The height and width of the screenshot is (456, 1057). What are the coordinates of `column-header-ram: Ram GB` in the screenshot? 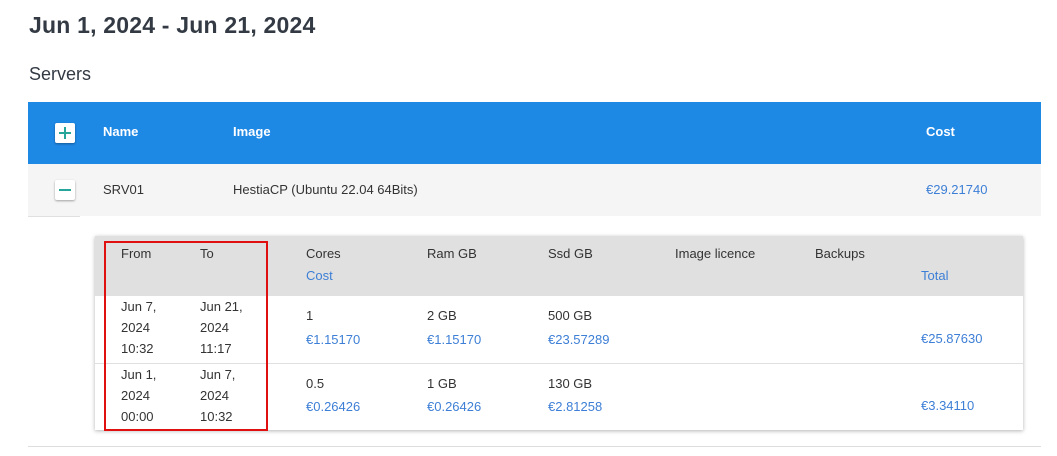 It's located at (452, 253).